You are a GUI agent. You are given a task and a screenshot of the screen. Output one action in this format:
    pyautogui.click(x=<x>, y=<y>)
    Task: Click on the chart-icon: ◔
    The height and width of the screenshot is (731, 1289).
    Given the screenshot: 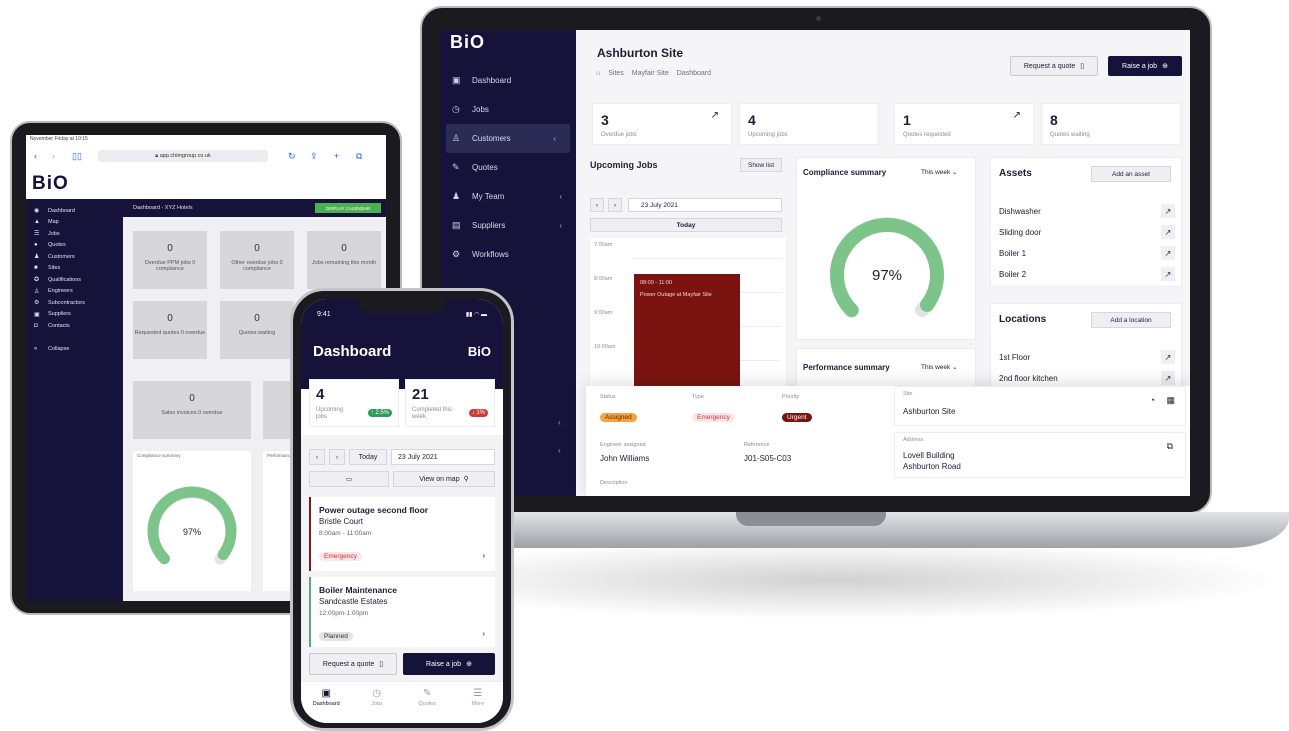 What is the action you would take?
    pyautogui.click(x=1152, y=400)
    